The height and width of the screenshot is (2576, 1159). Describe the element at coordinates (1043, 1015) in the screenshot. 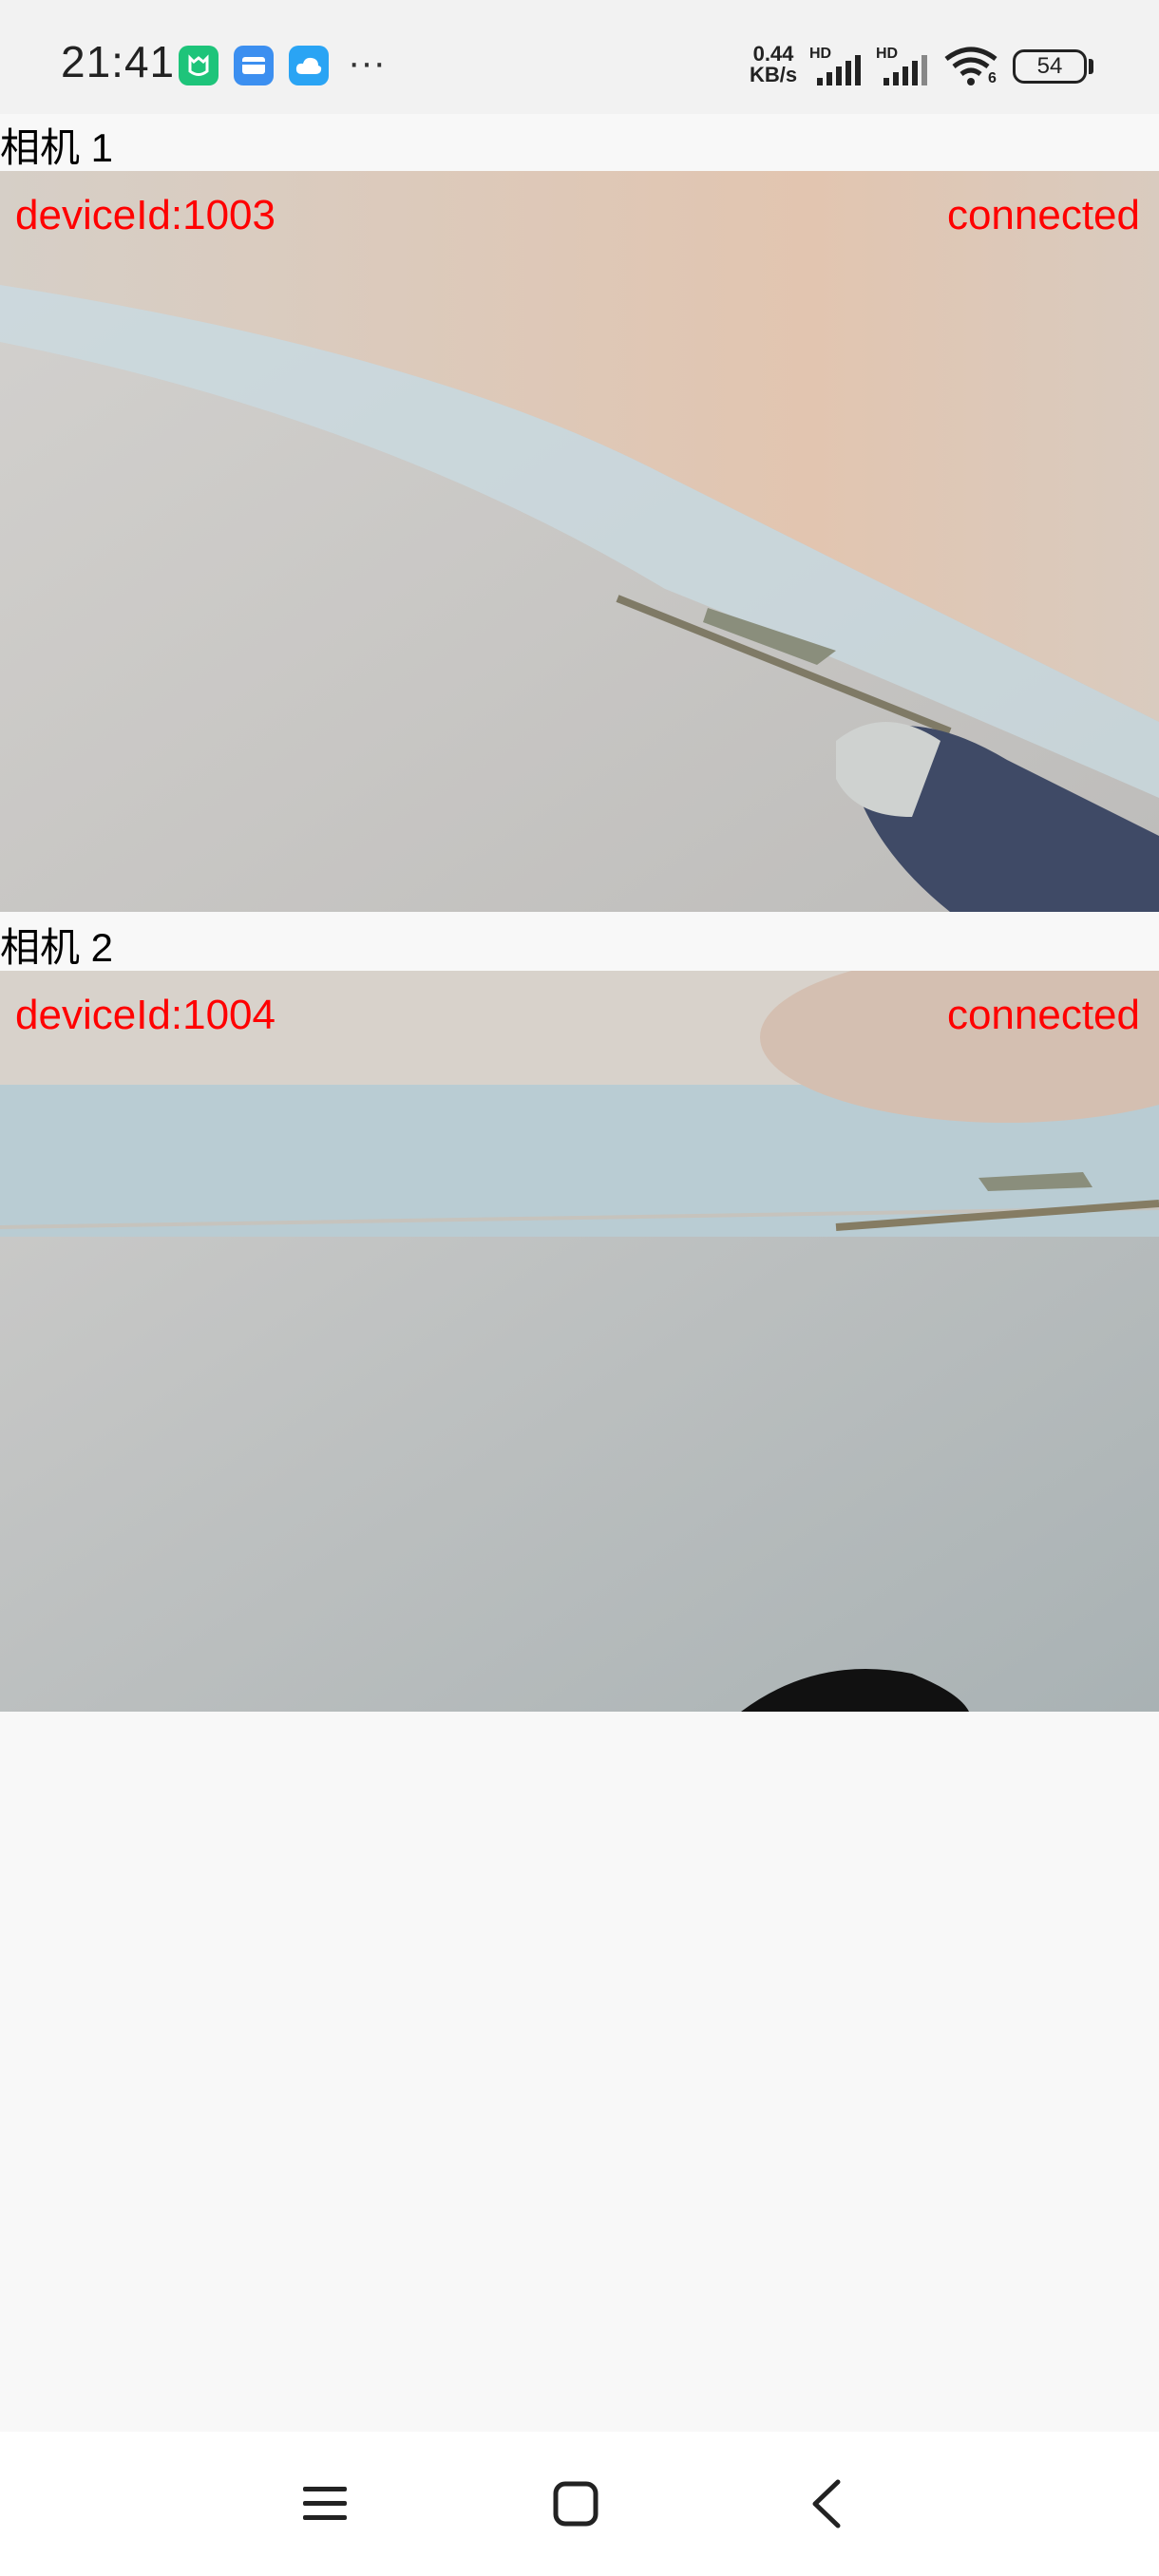

I see `camera-2-status: connected` at that location.